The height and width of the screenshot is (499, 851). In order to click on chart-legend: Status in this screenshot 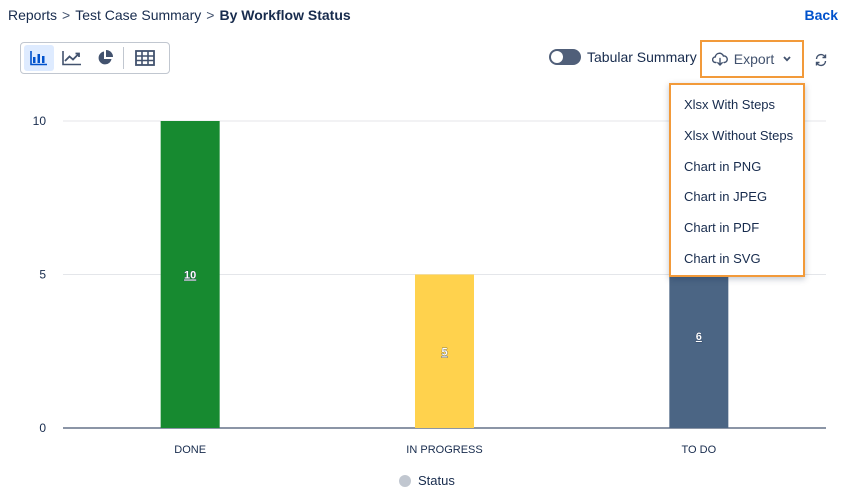, I will do `click(427, 480)`.